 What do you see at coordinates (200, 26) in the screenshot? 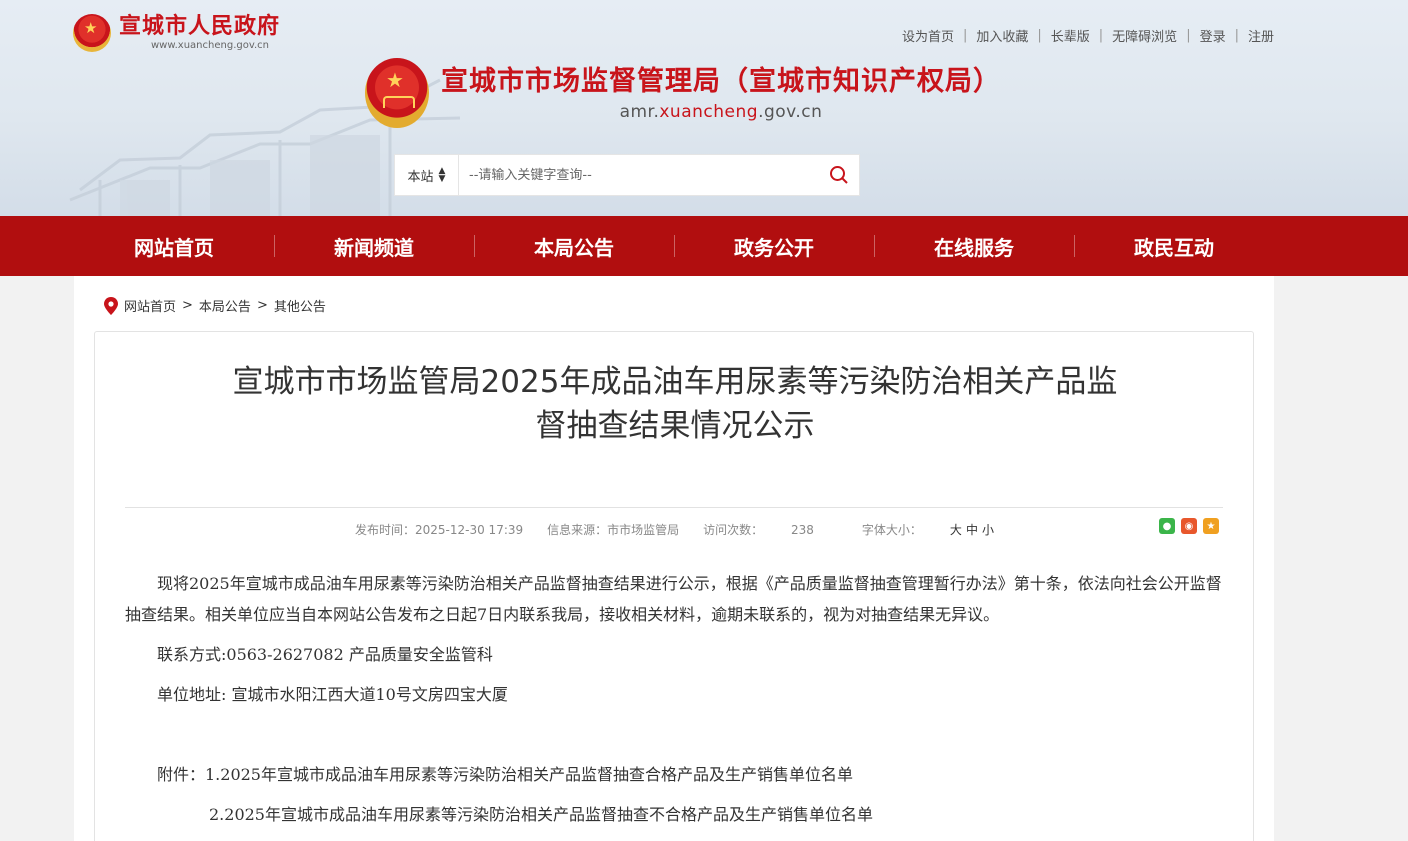
I see `gov-name: 宣城市人民政府` at bounding box center [200, 26].